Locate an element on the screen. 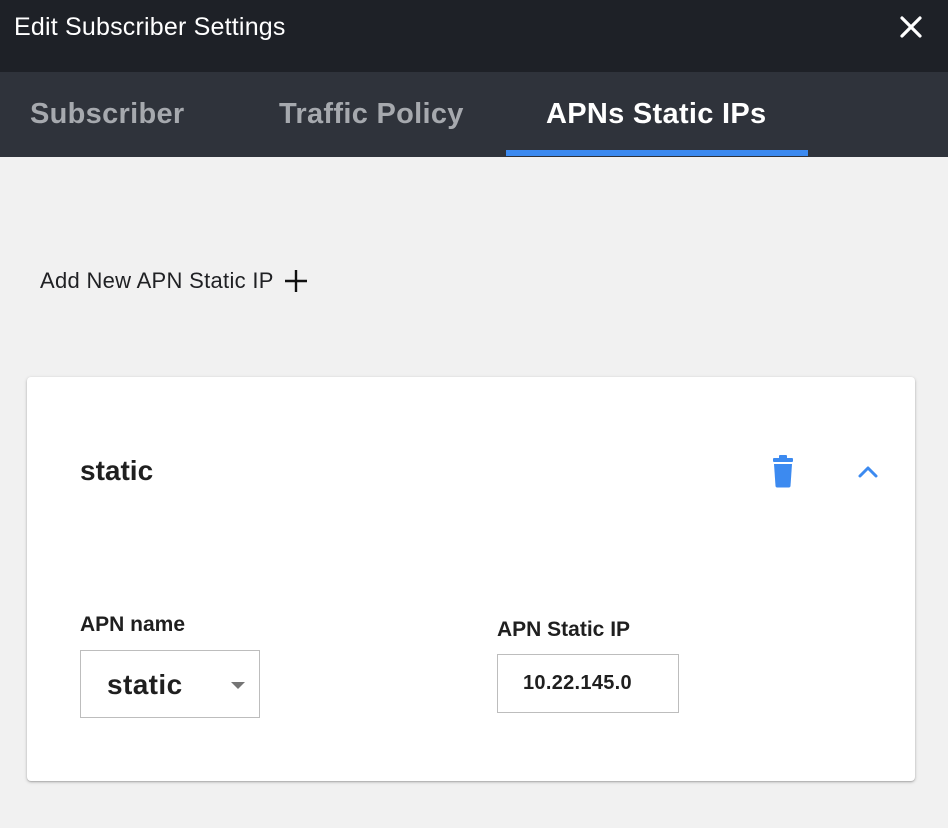 Image resolution: width=948 pixels, height=828 pixels. close-button is located at coordinates (911, 27).